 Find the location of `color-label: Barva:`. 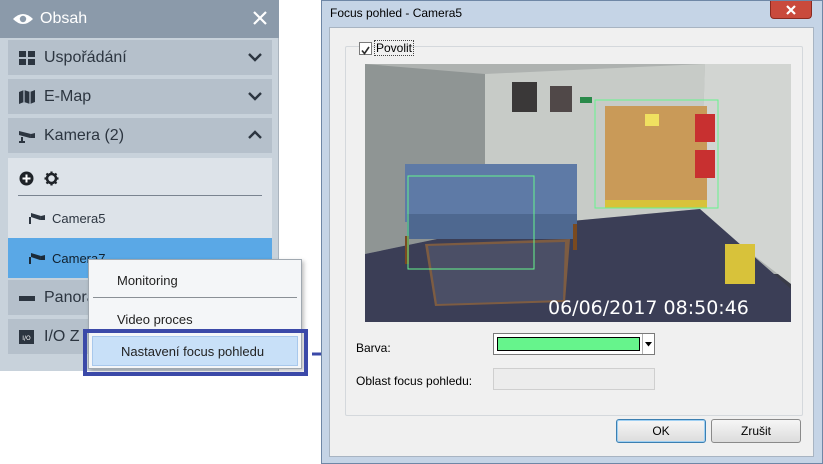

color-label: Barva: is located at coordinates (373, 348).